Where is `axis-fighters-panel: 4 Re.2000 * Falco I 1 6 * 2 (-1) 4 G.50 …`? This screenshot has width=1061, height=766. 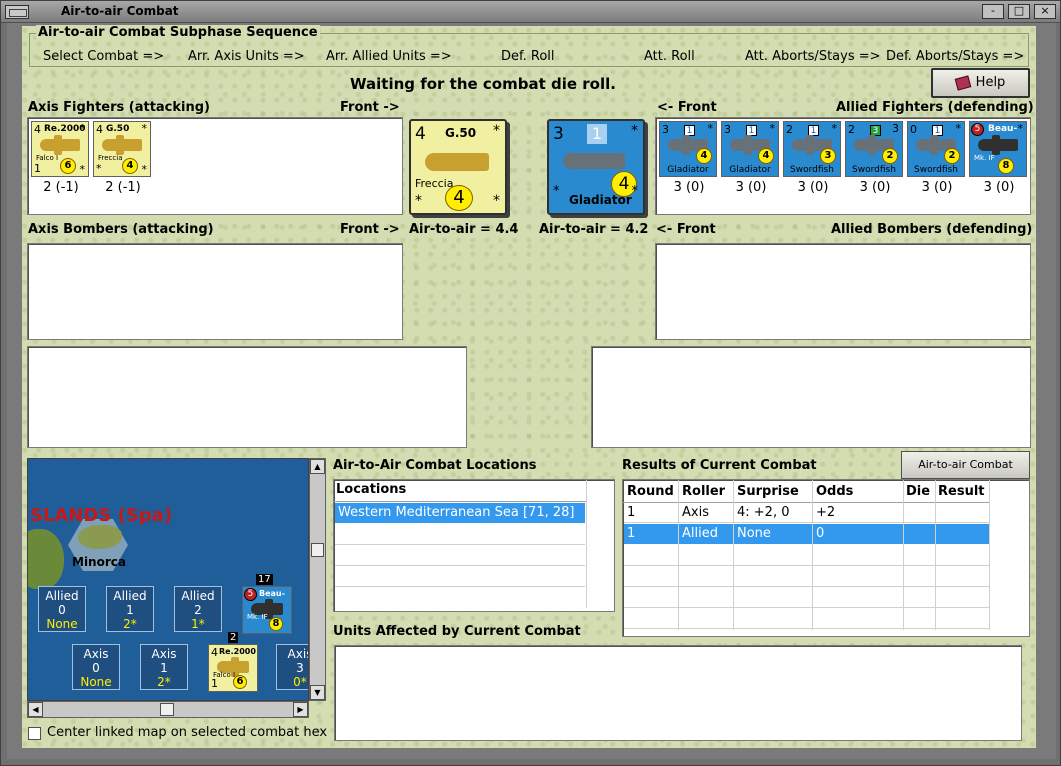 axis-fighters-panel: 4 Re.2000 * Falco I 1 6 * 2 (-1) 4 G.50 … is located at coordinates (215, 166).